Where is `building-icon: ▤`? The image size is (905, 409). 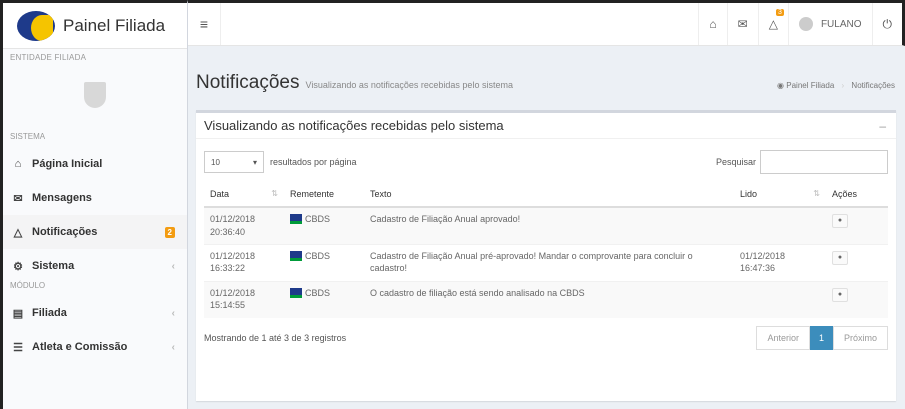
building-icon: ▤ is located at coordinates (18, 313).